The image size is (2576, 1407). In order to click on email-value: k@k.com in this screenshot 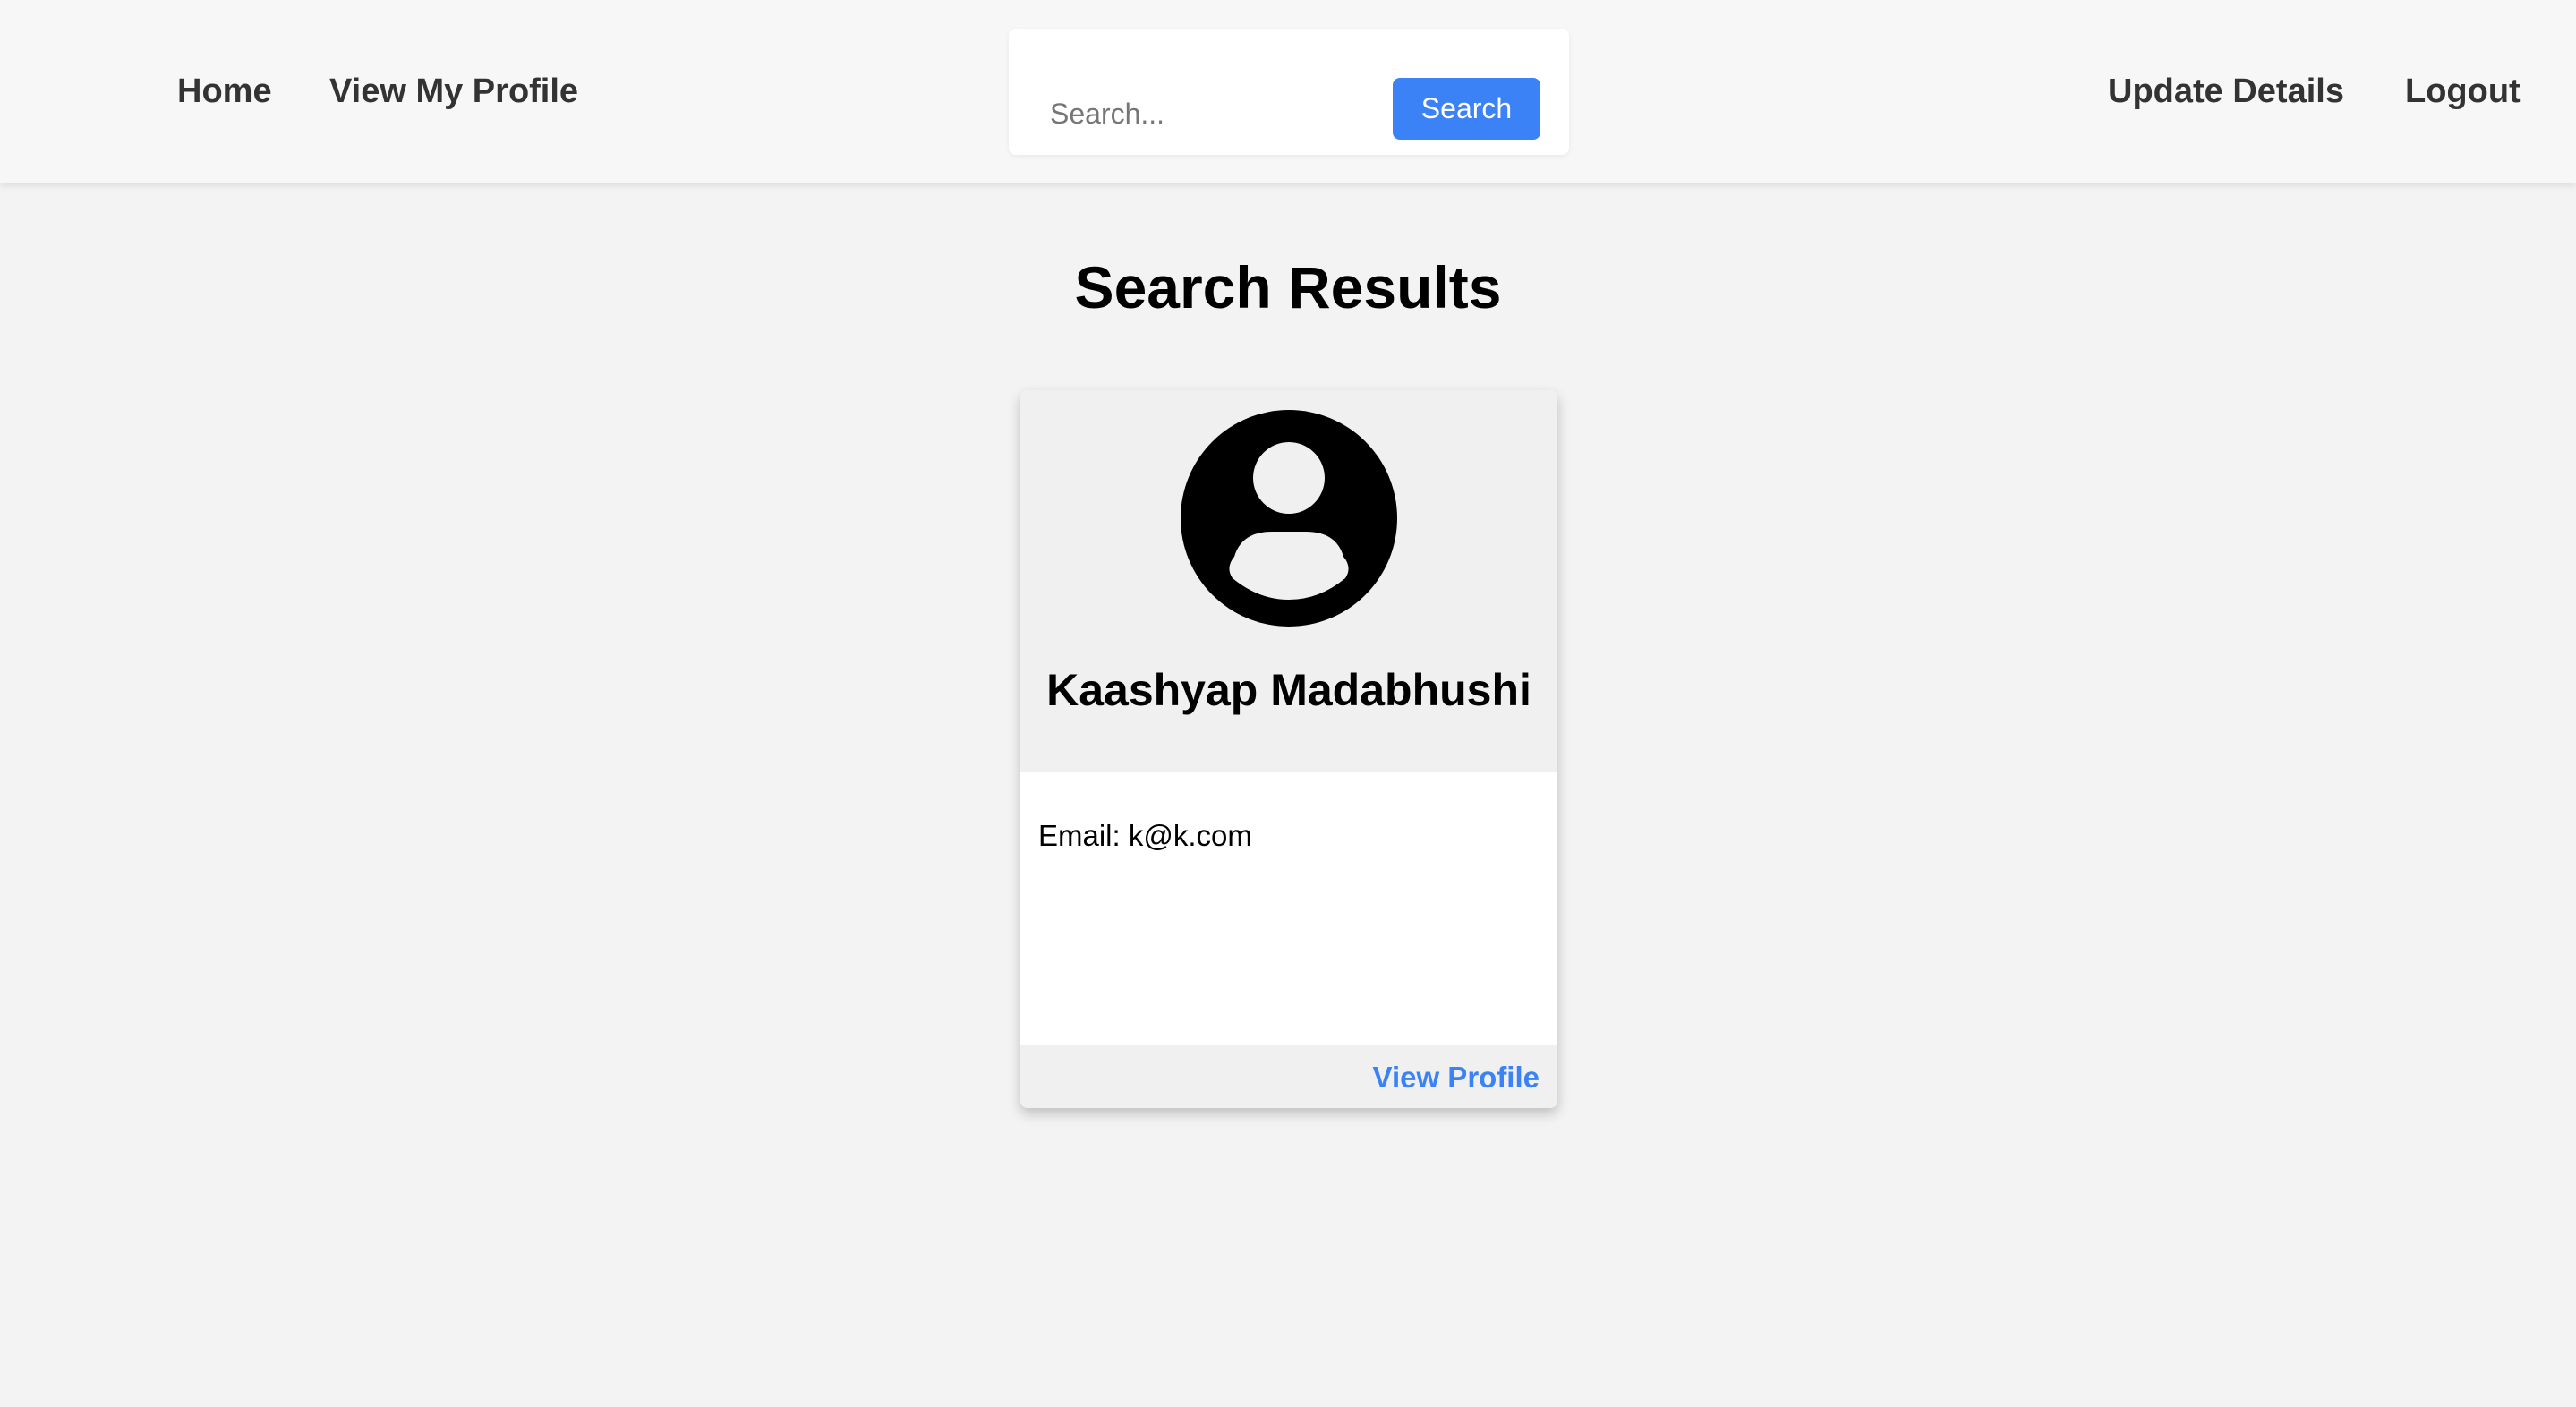, I will do `click(1190, 835)`.